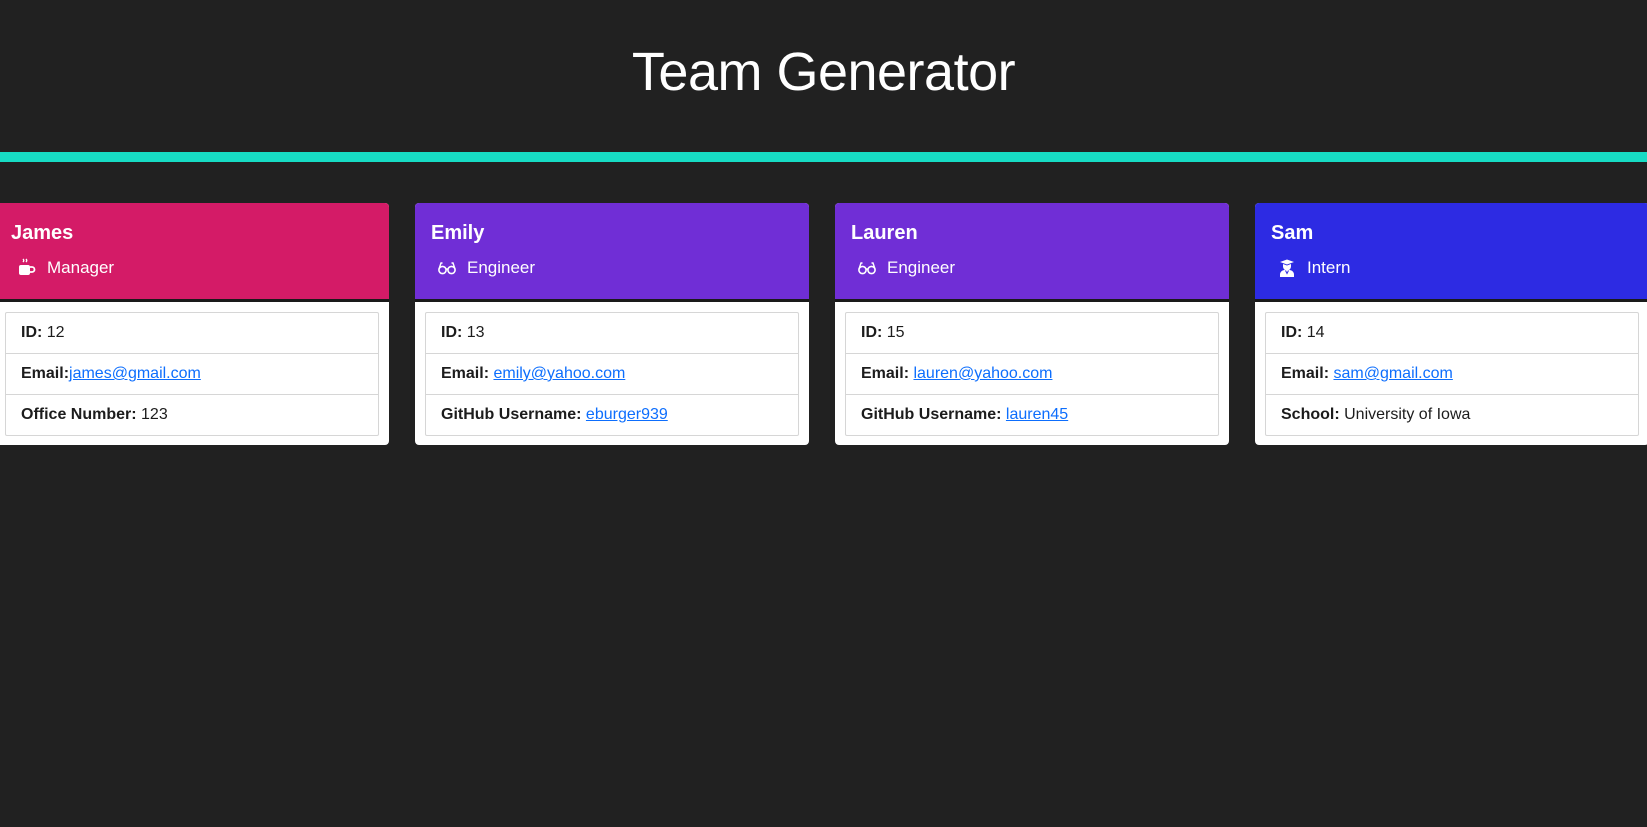  What do you see at coordinates (1315, 332) in the screenshot?
I see `id-value: 14` at bounding box center [1315, 332].